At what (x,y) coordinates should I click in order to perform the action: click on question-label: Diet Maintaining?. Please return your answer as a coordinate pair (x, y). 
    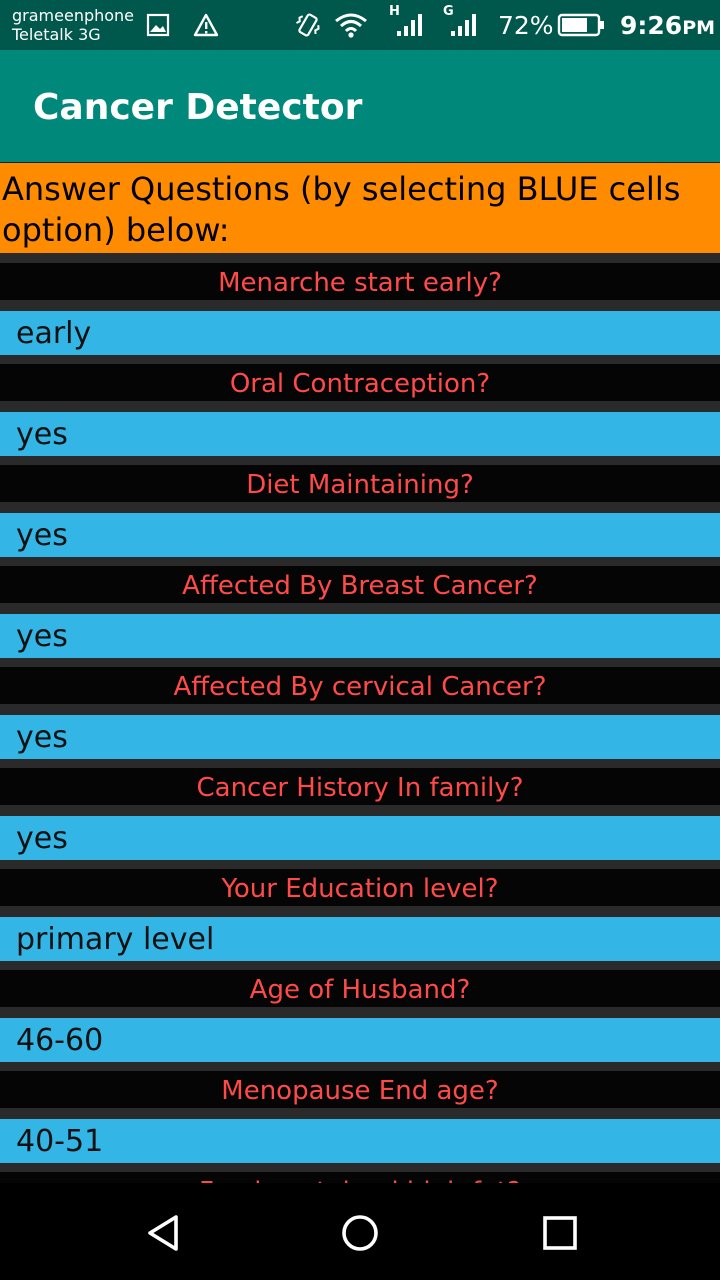
    Looking at the image, I should click on (360, 483).